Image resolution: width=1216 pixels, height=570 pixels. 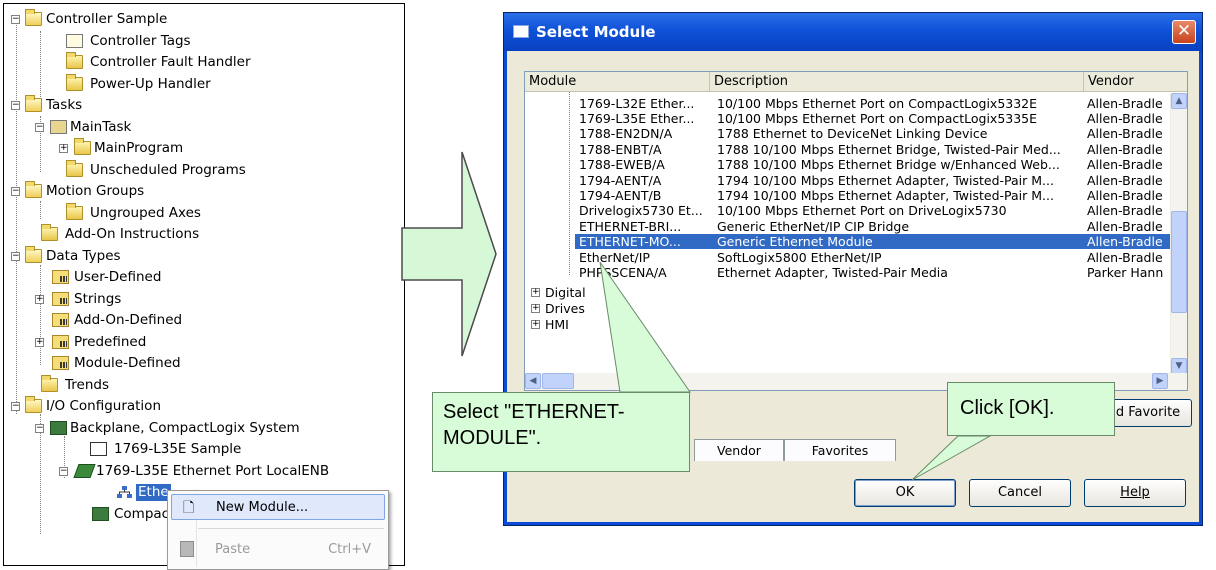 What do you see at coordinates (645, 327) in the screenshot?
I see `callout-pointer-select` at bounding box center [645, 327].